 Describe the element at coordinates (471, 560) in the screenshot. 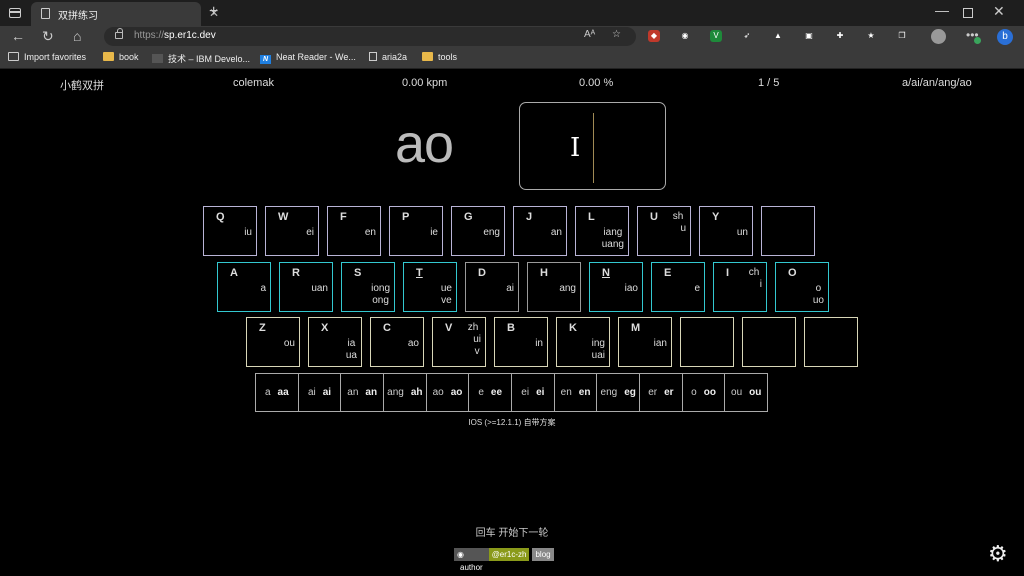

I see `github-author-badge: ◉ author` at that location.